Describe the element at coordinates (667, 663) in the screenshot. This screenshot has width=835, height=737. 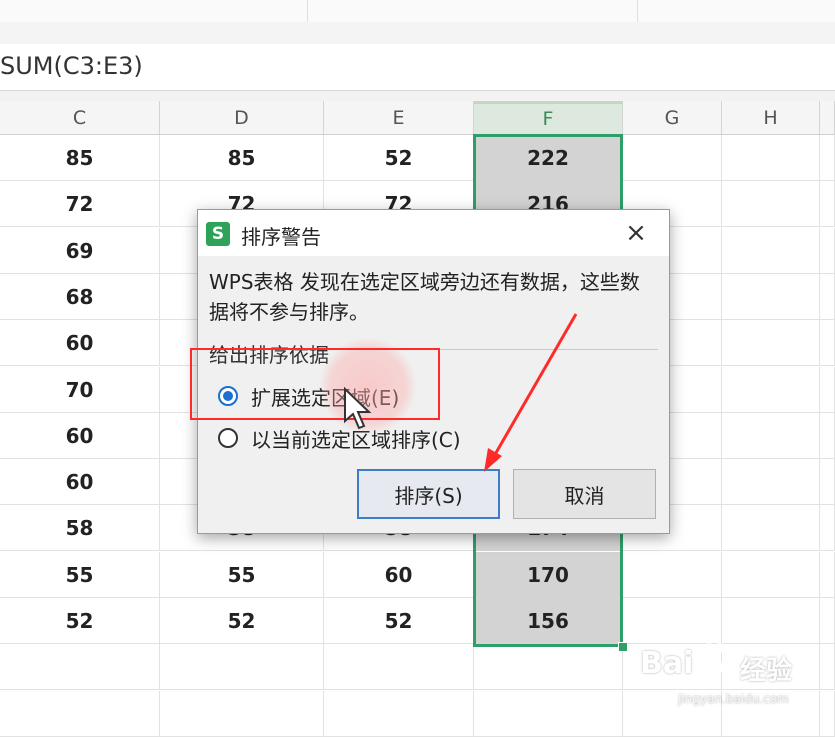
I see `watermark-brand: Bai` at that location.